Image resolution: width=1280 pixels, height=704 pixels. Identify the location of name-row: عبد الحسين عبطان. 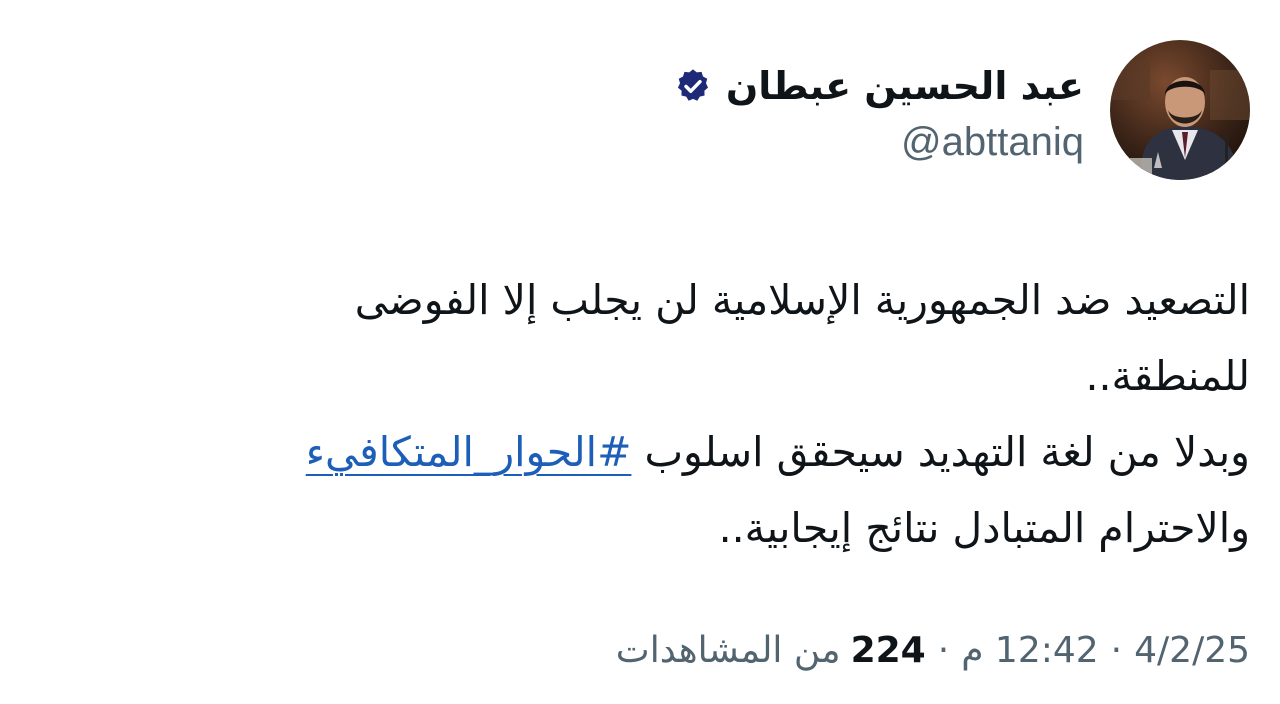
(879, 86).